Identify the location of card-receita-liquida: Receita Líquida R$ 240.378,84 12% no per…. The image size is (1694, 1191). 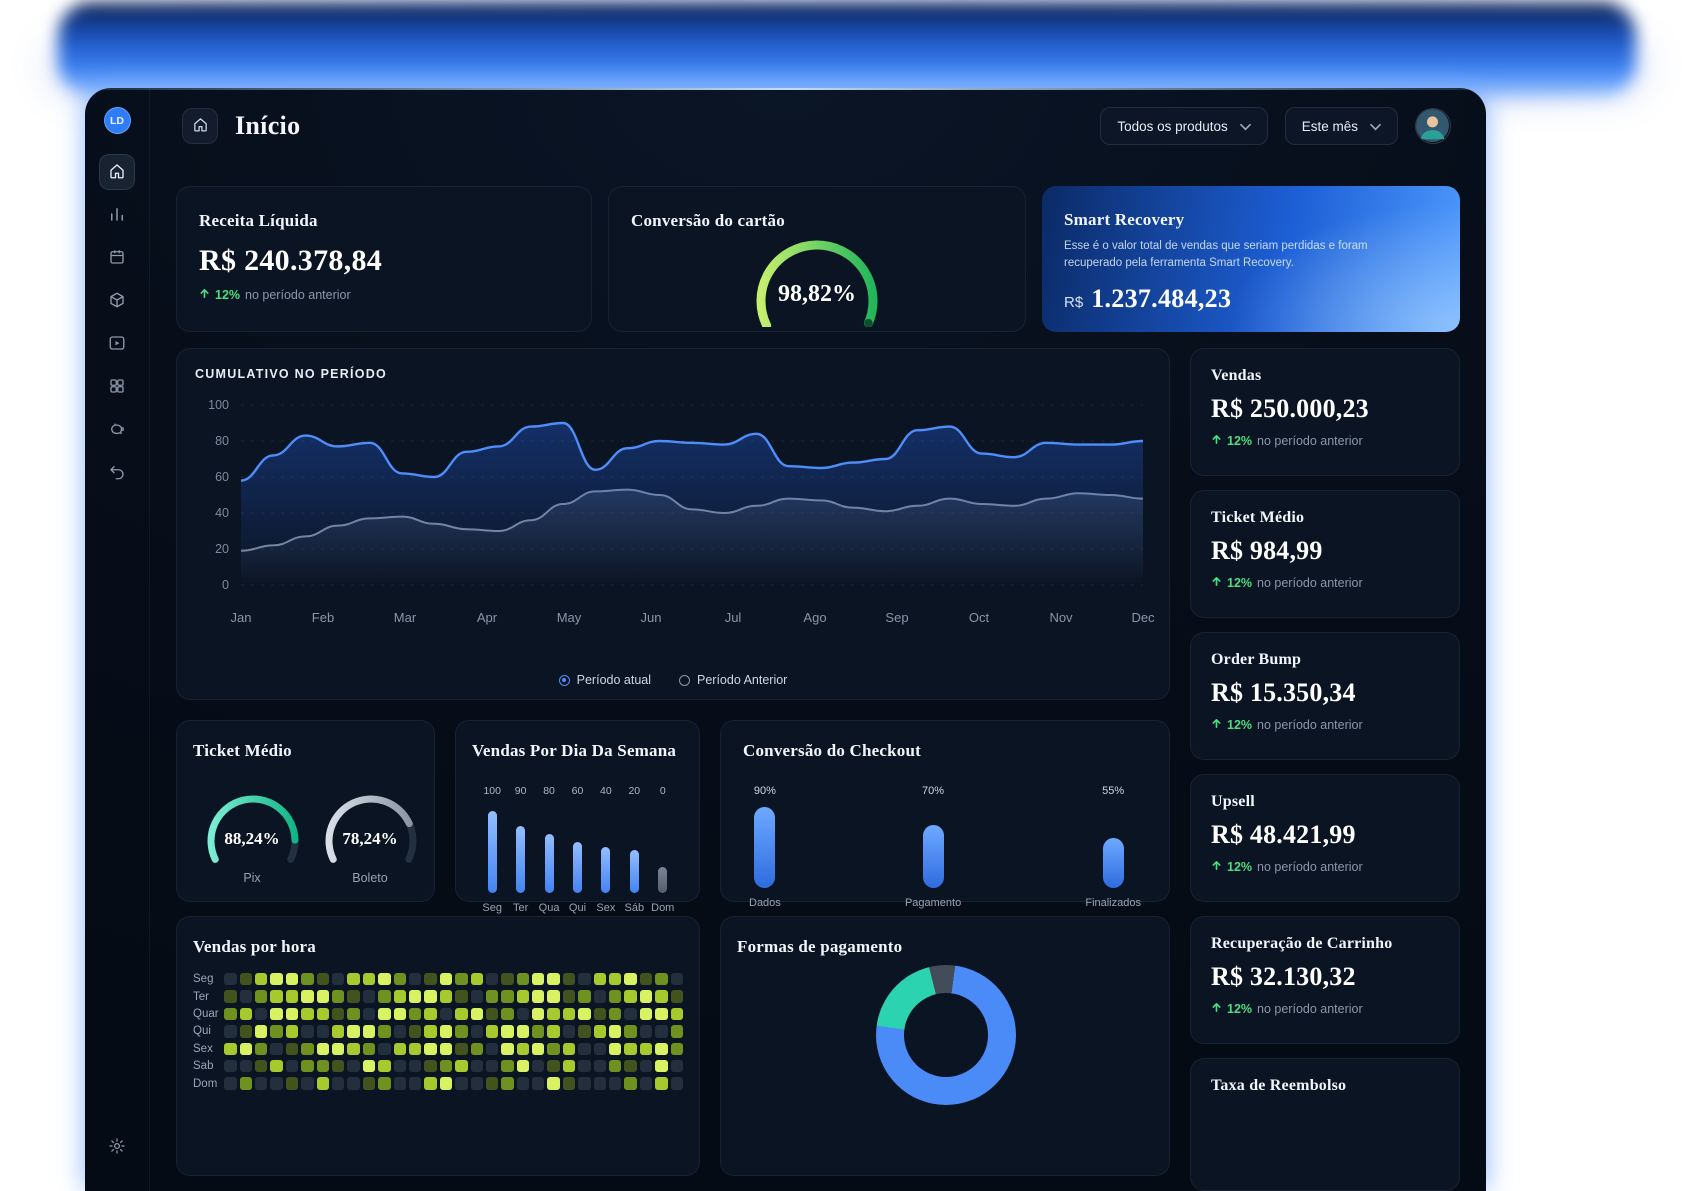
(384, 259).